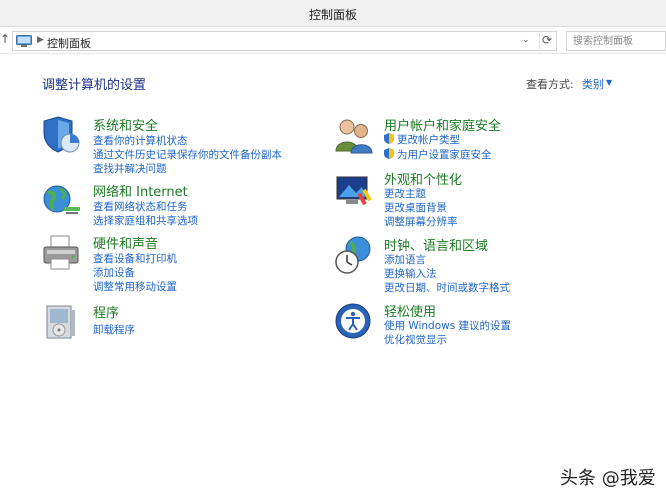 Image resolution: width=666 pixels, height=500 pixels. I want to click on watermark: 头条 @我爱, so click(608, 478).